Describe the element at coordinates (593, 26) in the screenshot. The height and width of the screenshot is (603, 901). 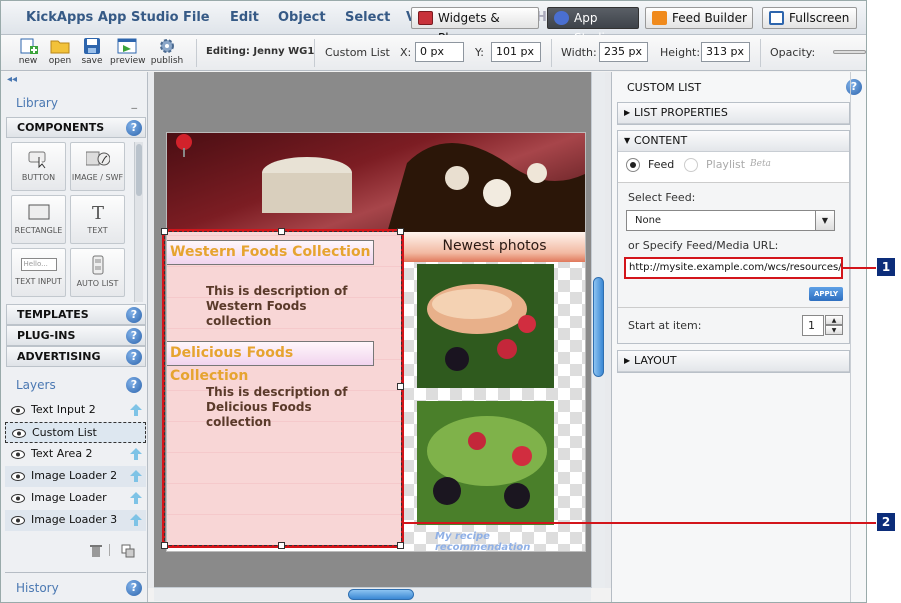
I see `tab-app-studio: App Studio` at that location.